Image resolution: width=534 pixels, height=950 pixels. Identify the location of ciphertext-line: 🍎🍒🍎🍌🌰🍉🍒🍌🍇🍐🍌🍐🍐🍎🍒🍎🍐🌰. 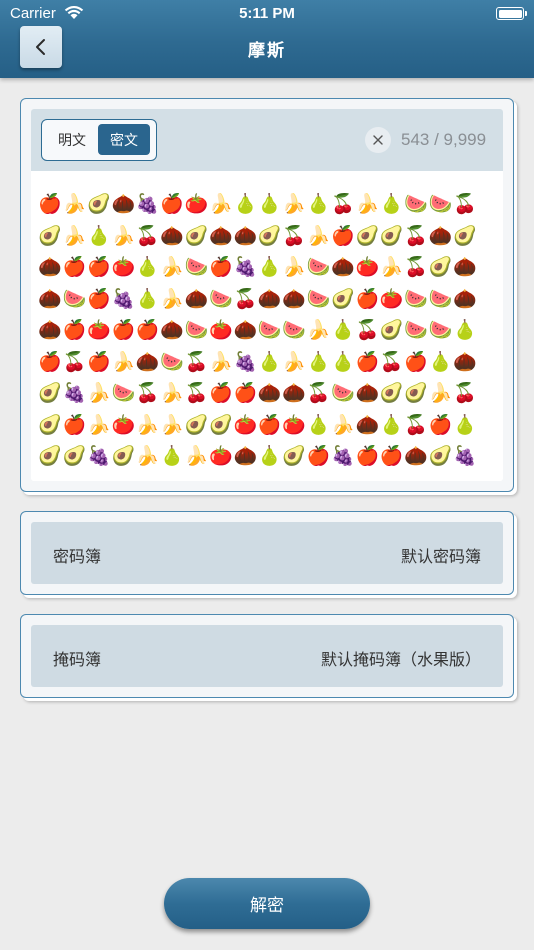
(270, 363).